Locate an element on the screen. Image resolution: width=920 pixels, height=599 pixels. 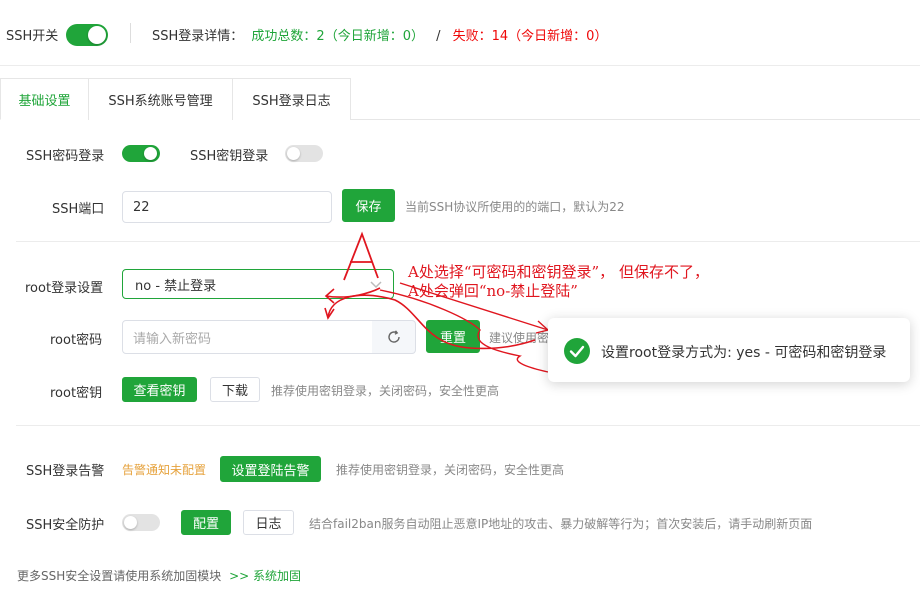
success-toast: 设置root登录方式为: yes - 可密码和密钥登录 is located at coordinates (729, 350).